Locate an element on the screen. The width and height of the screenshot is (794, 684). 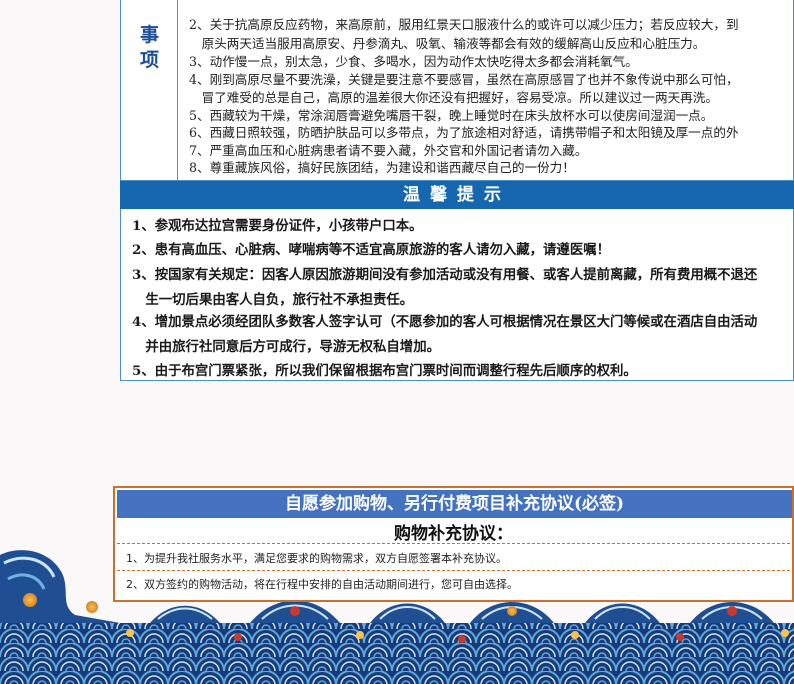
tips-title: 温馨提示 is located at coordinates (457, 195).